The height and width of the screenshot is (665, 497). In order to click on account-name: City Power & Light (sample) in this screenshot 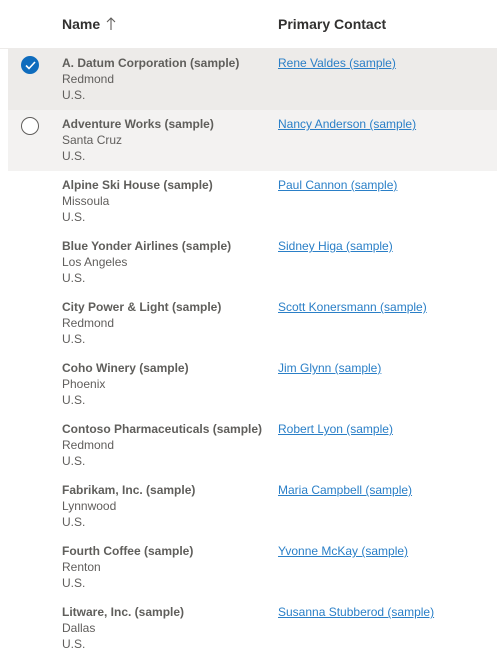, I will do `click(142, 307)`.